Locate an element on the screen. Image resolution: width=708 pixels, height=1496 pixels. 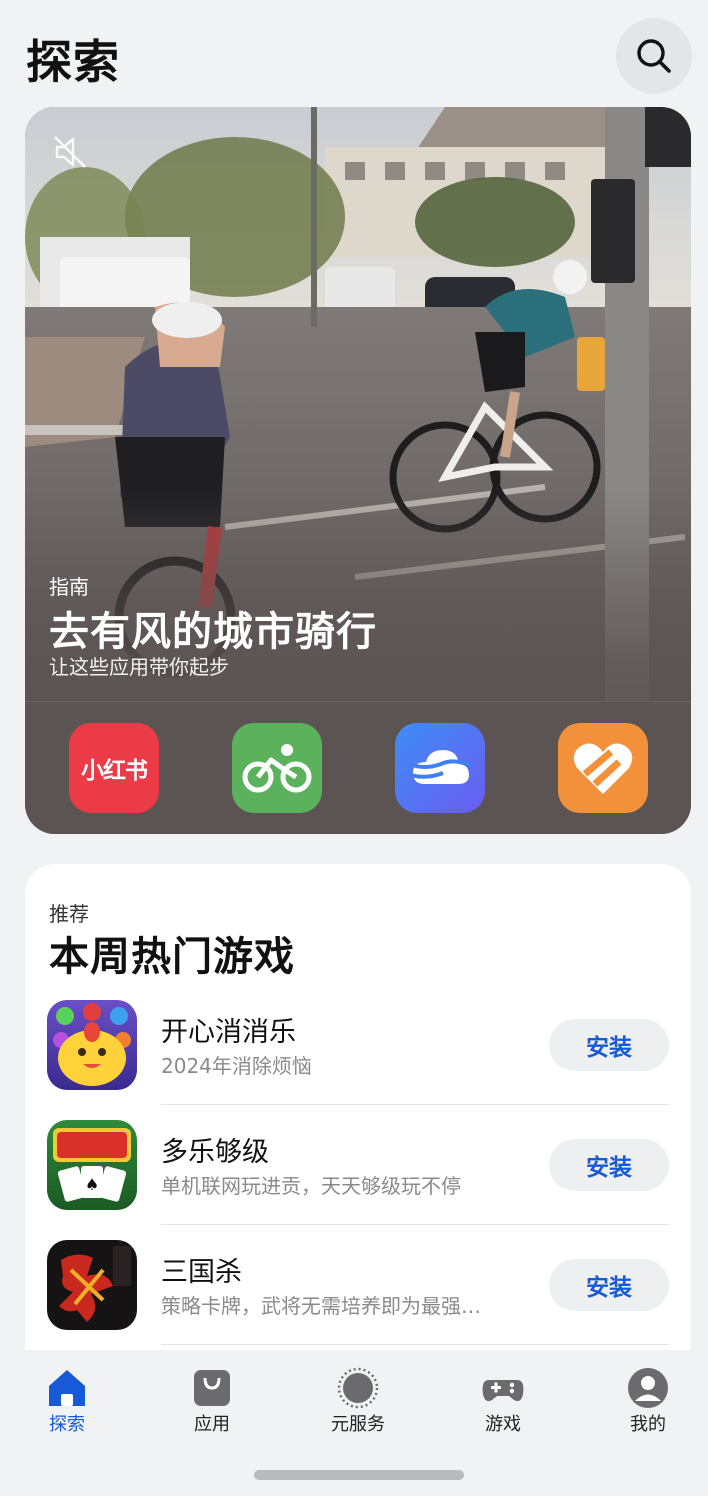
bottom-tab-bar: 探索 应用 元服务 游戏 我的 is located at coordinates (354, 1423).